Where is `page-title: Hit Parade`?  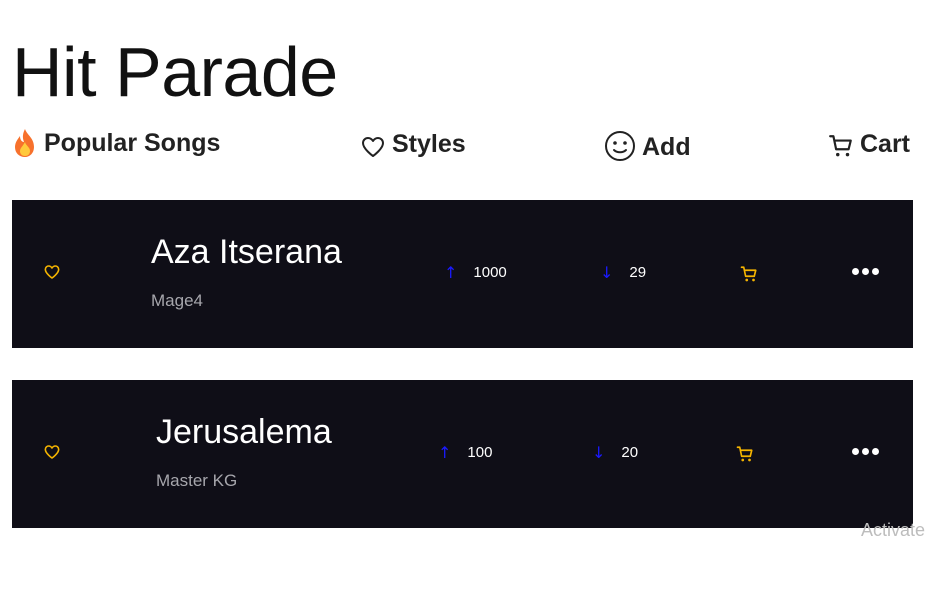
page-title: Hit Parade is located at coordinates (175, 72).